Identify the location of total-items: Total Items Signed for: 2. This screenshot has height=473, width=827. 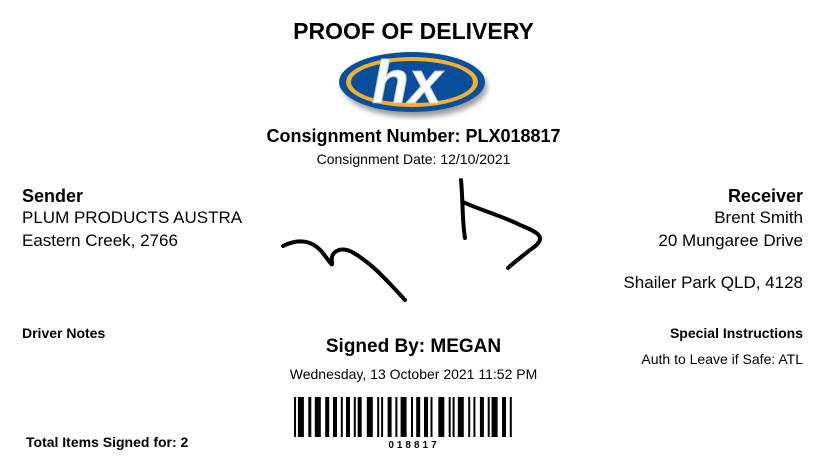
(107, 442).